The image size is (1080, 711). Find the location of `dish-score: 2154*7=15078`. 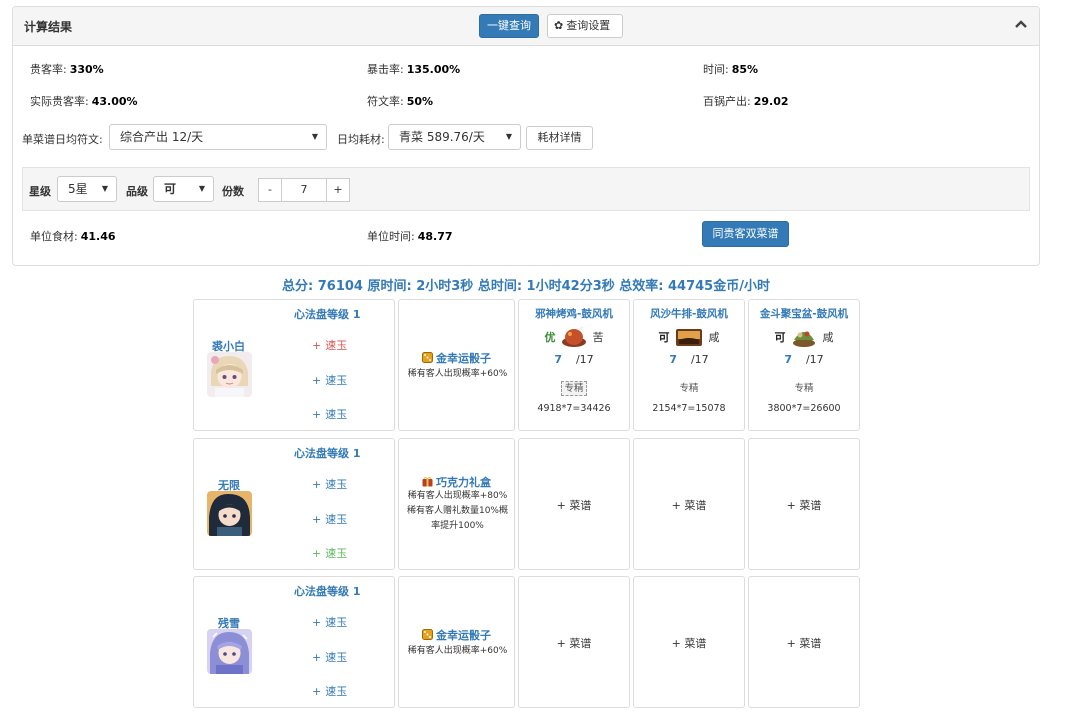

dish-score: 2154*7=15078 is located at coordinates (689, 408).